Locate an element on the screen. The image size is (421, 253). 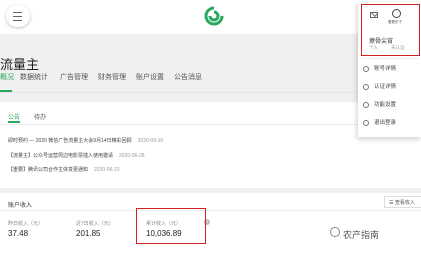
menu-item-label: 功能设置 is located at coordinates (385, 105).